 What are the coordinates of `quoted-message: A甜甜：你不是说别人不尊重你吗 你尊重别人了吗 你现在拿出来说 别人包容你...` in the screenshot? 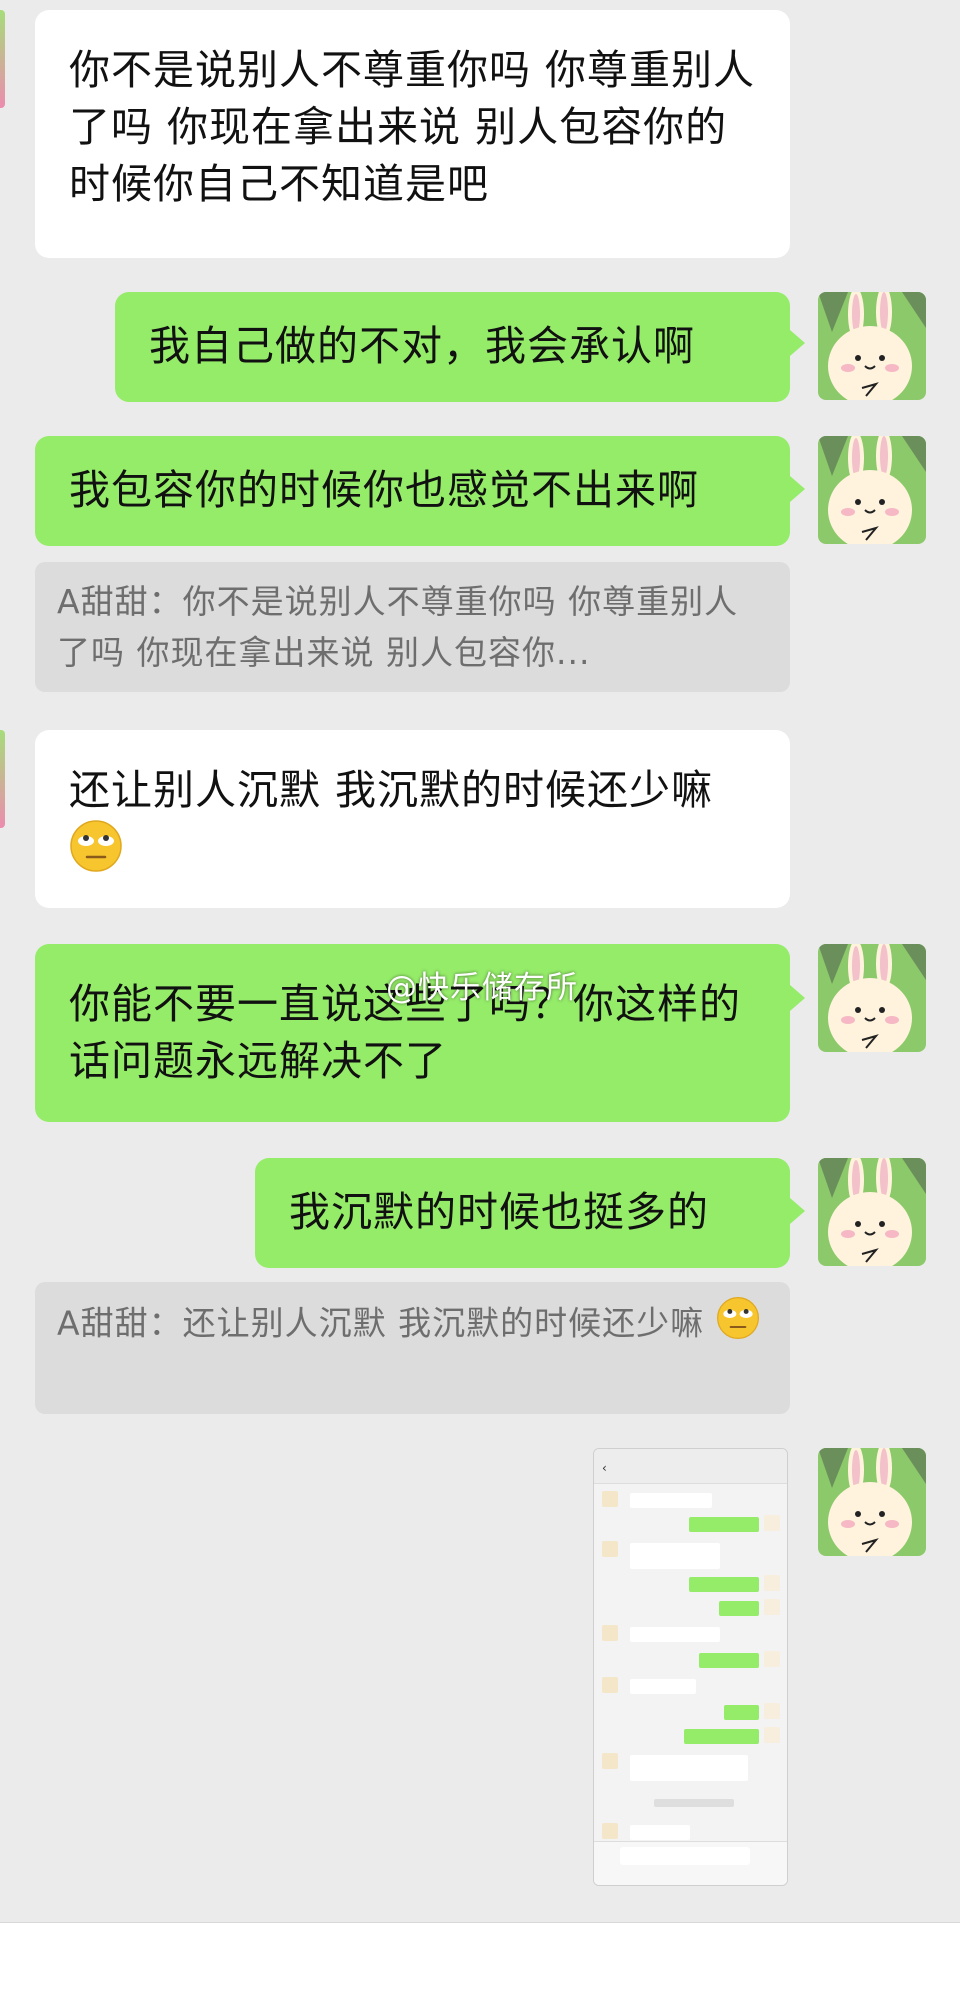 It's located at (412, 627).